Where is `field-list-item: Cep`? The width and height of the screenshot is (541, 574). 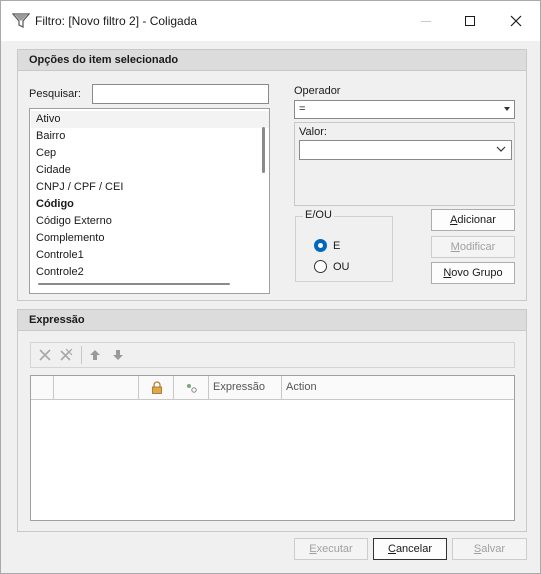 field-list-item: Cep is located at coordinates (46, 153).